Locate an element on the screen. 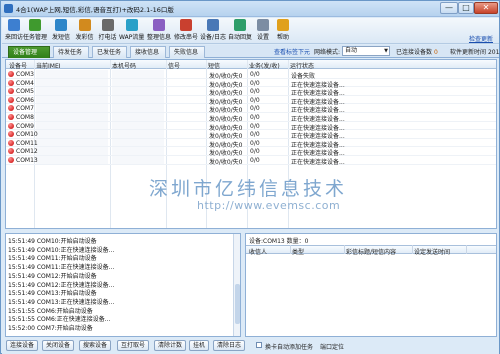 The width and height of the screenshot is (500, 354). log-scrollbar is located at coordinates (236, 285).